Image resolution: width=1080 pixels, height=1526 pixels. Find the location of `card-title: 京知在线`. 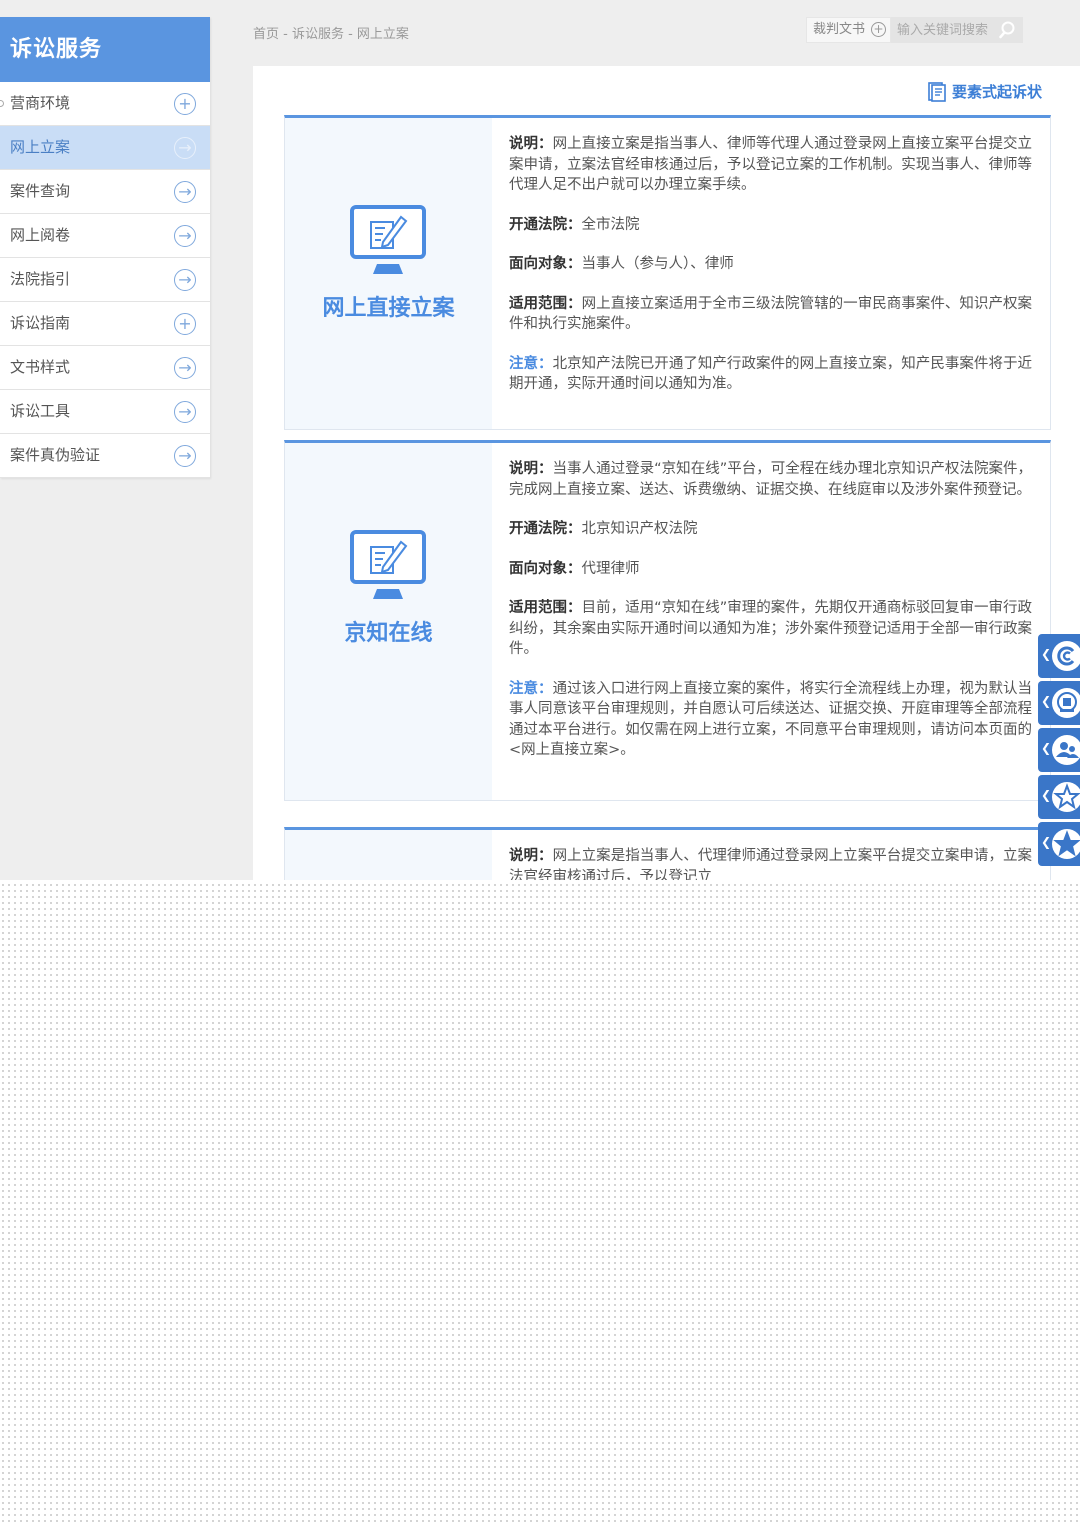

card-title: 京知在线 is located at coordinates (388, 631).